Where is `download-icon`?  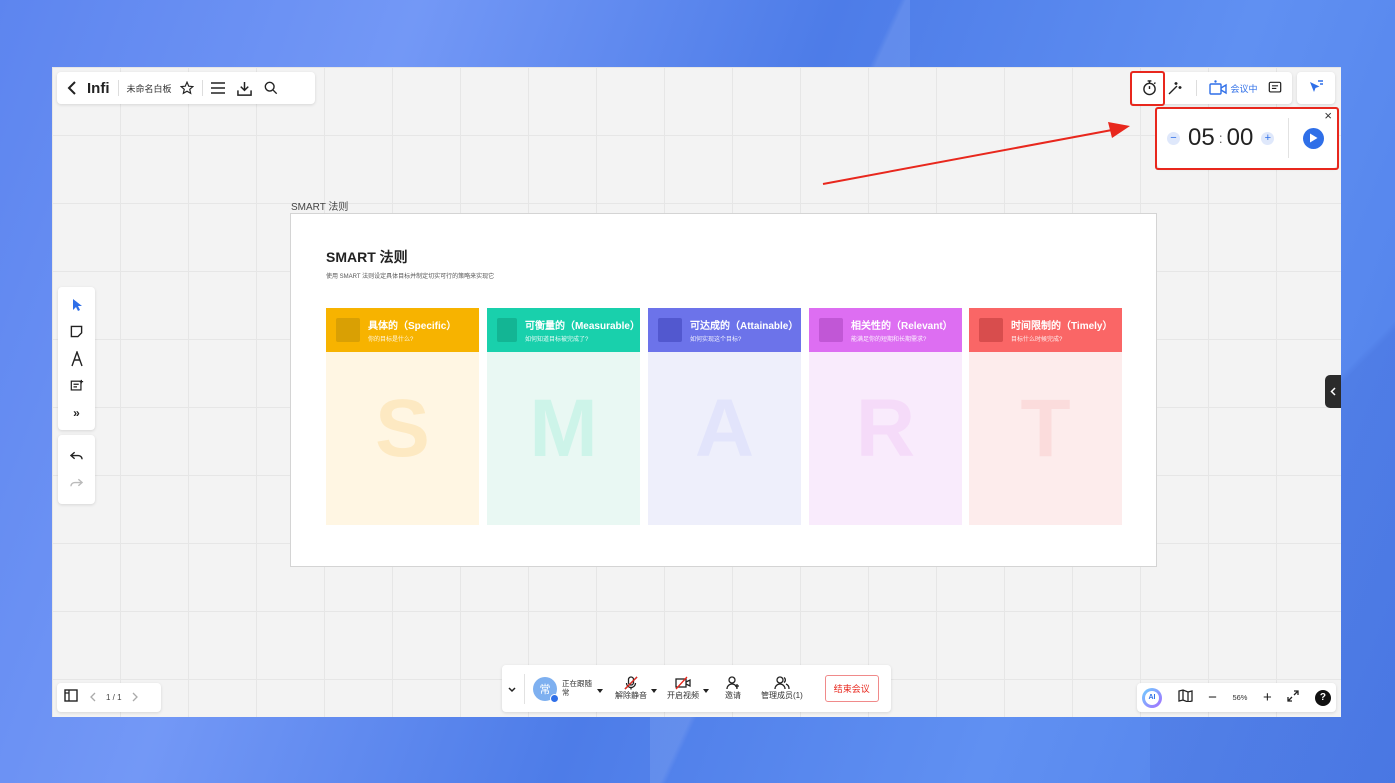
download-icon is located at coordinates (244, 88).